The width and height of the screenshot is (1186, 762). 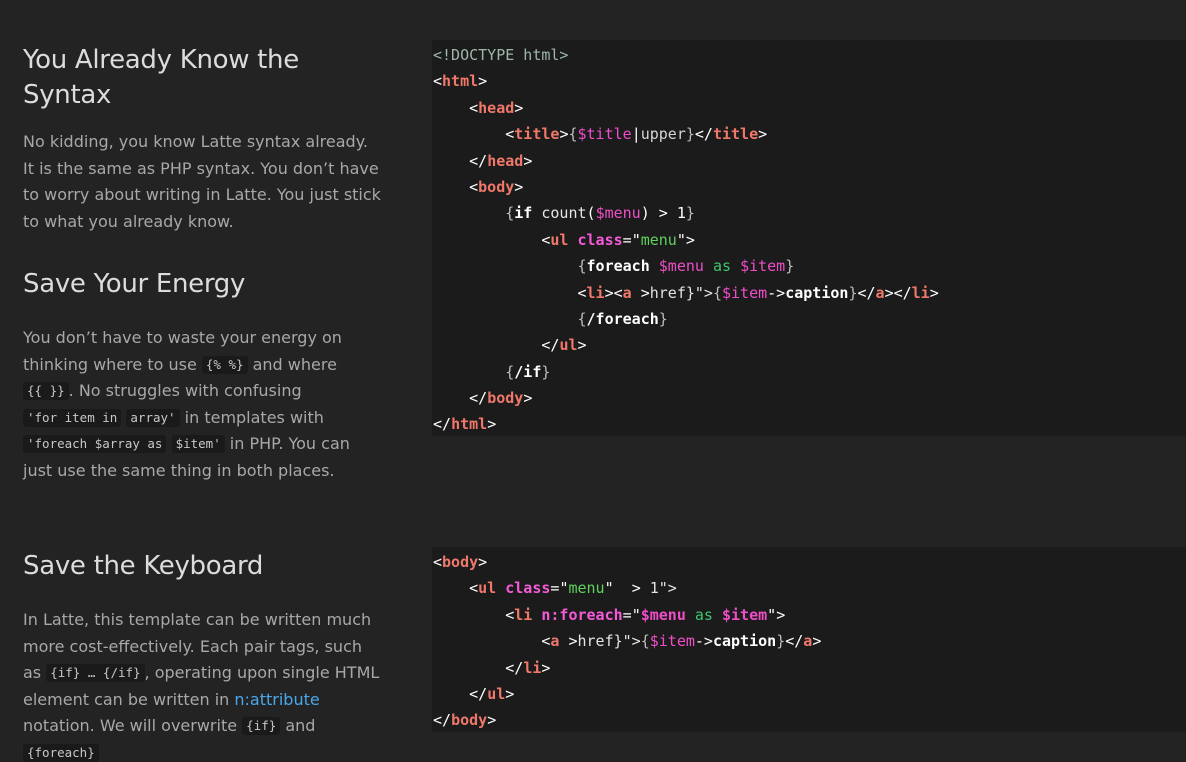 I want to click on text-segment: and, so click(x=298, y=725).